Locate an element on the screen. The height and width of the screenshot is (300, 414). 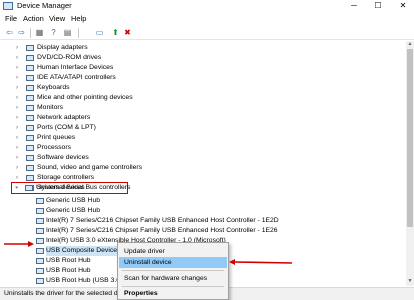
monitor-icon: ▭ is located at coordinates (99, 33).